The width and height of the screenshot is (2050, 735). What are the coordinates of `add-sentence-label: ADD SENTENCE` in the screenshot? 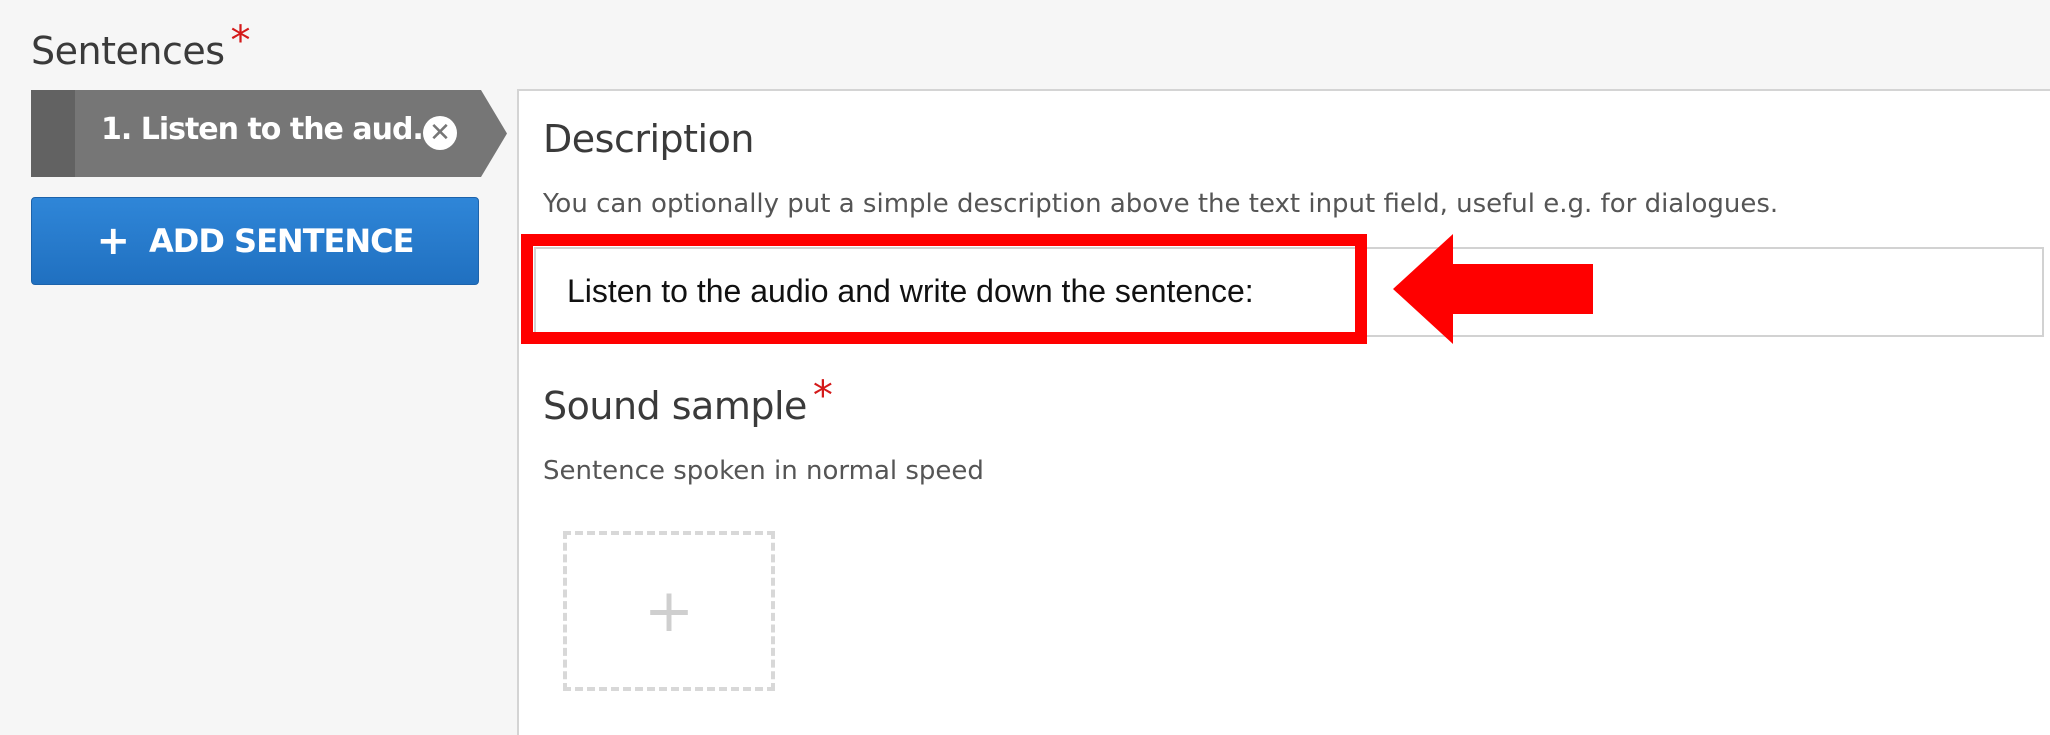 It's located at (281, 241).